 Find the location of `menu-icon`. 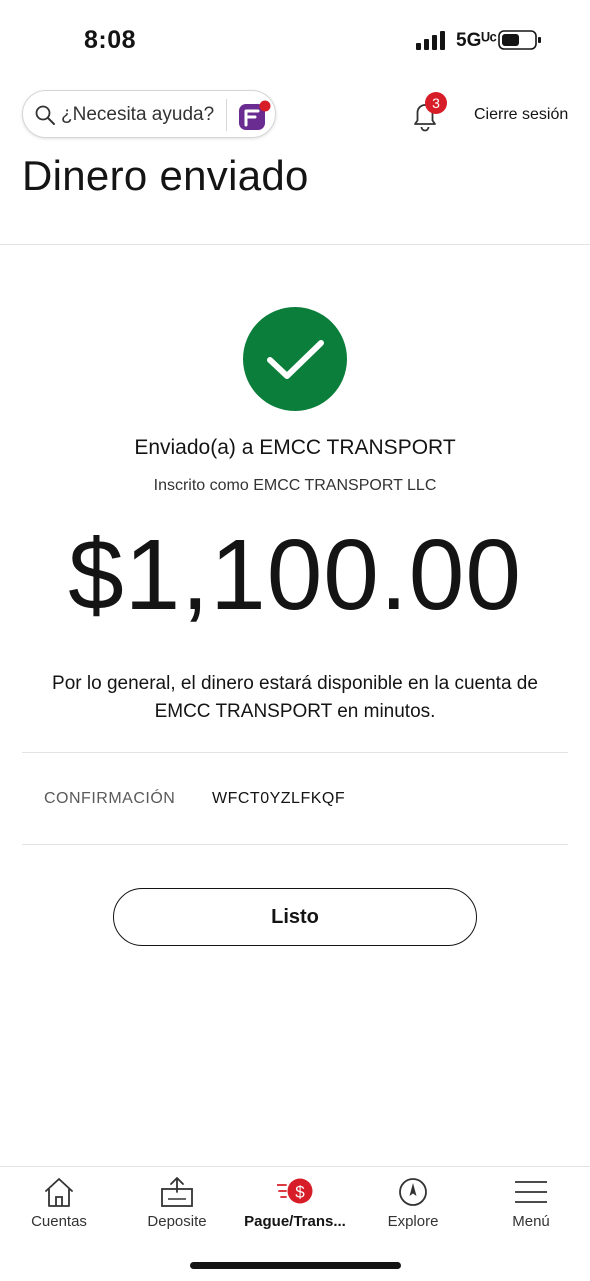

menu-icon is located at coordinates (531, 1192).